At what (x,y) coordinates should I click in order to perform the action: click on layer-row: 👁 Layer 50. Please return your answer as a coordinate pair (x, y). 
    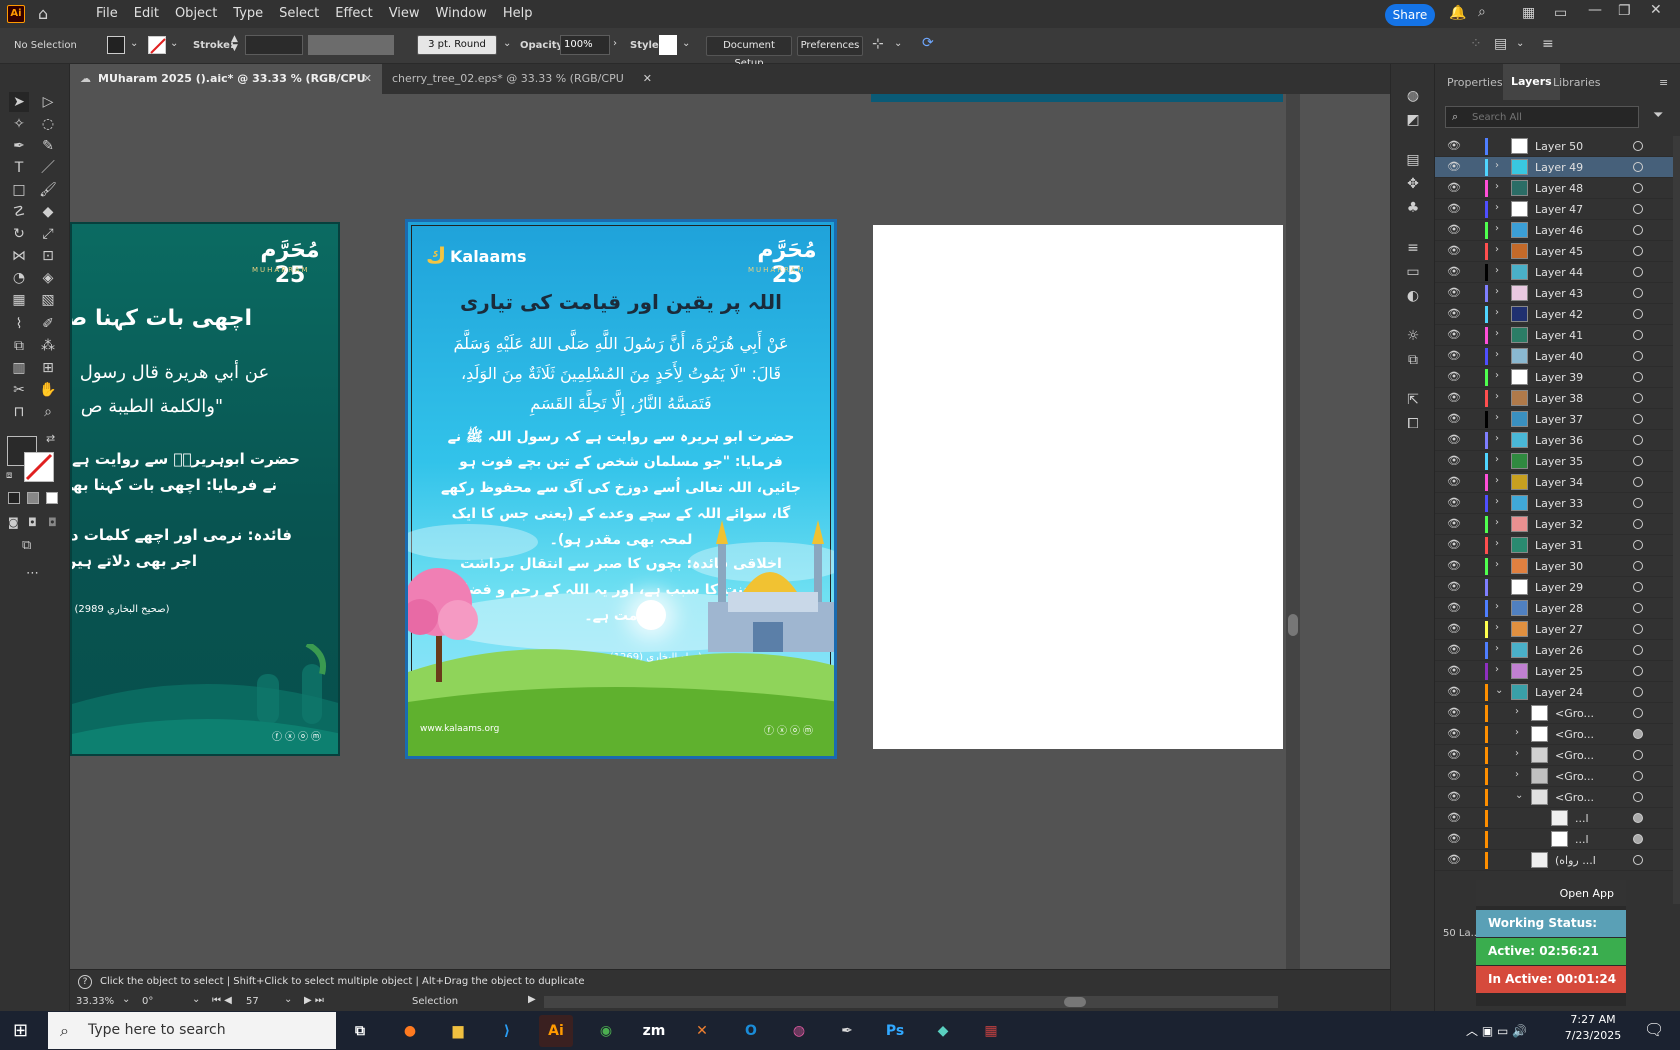
    Looking at the image, I should click on (1557, 146).